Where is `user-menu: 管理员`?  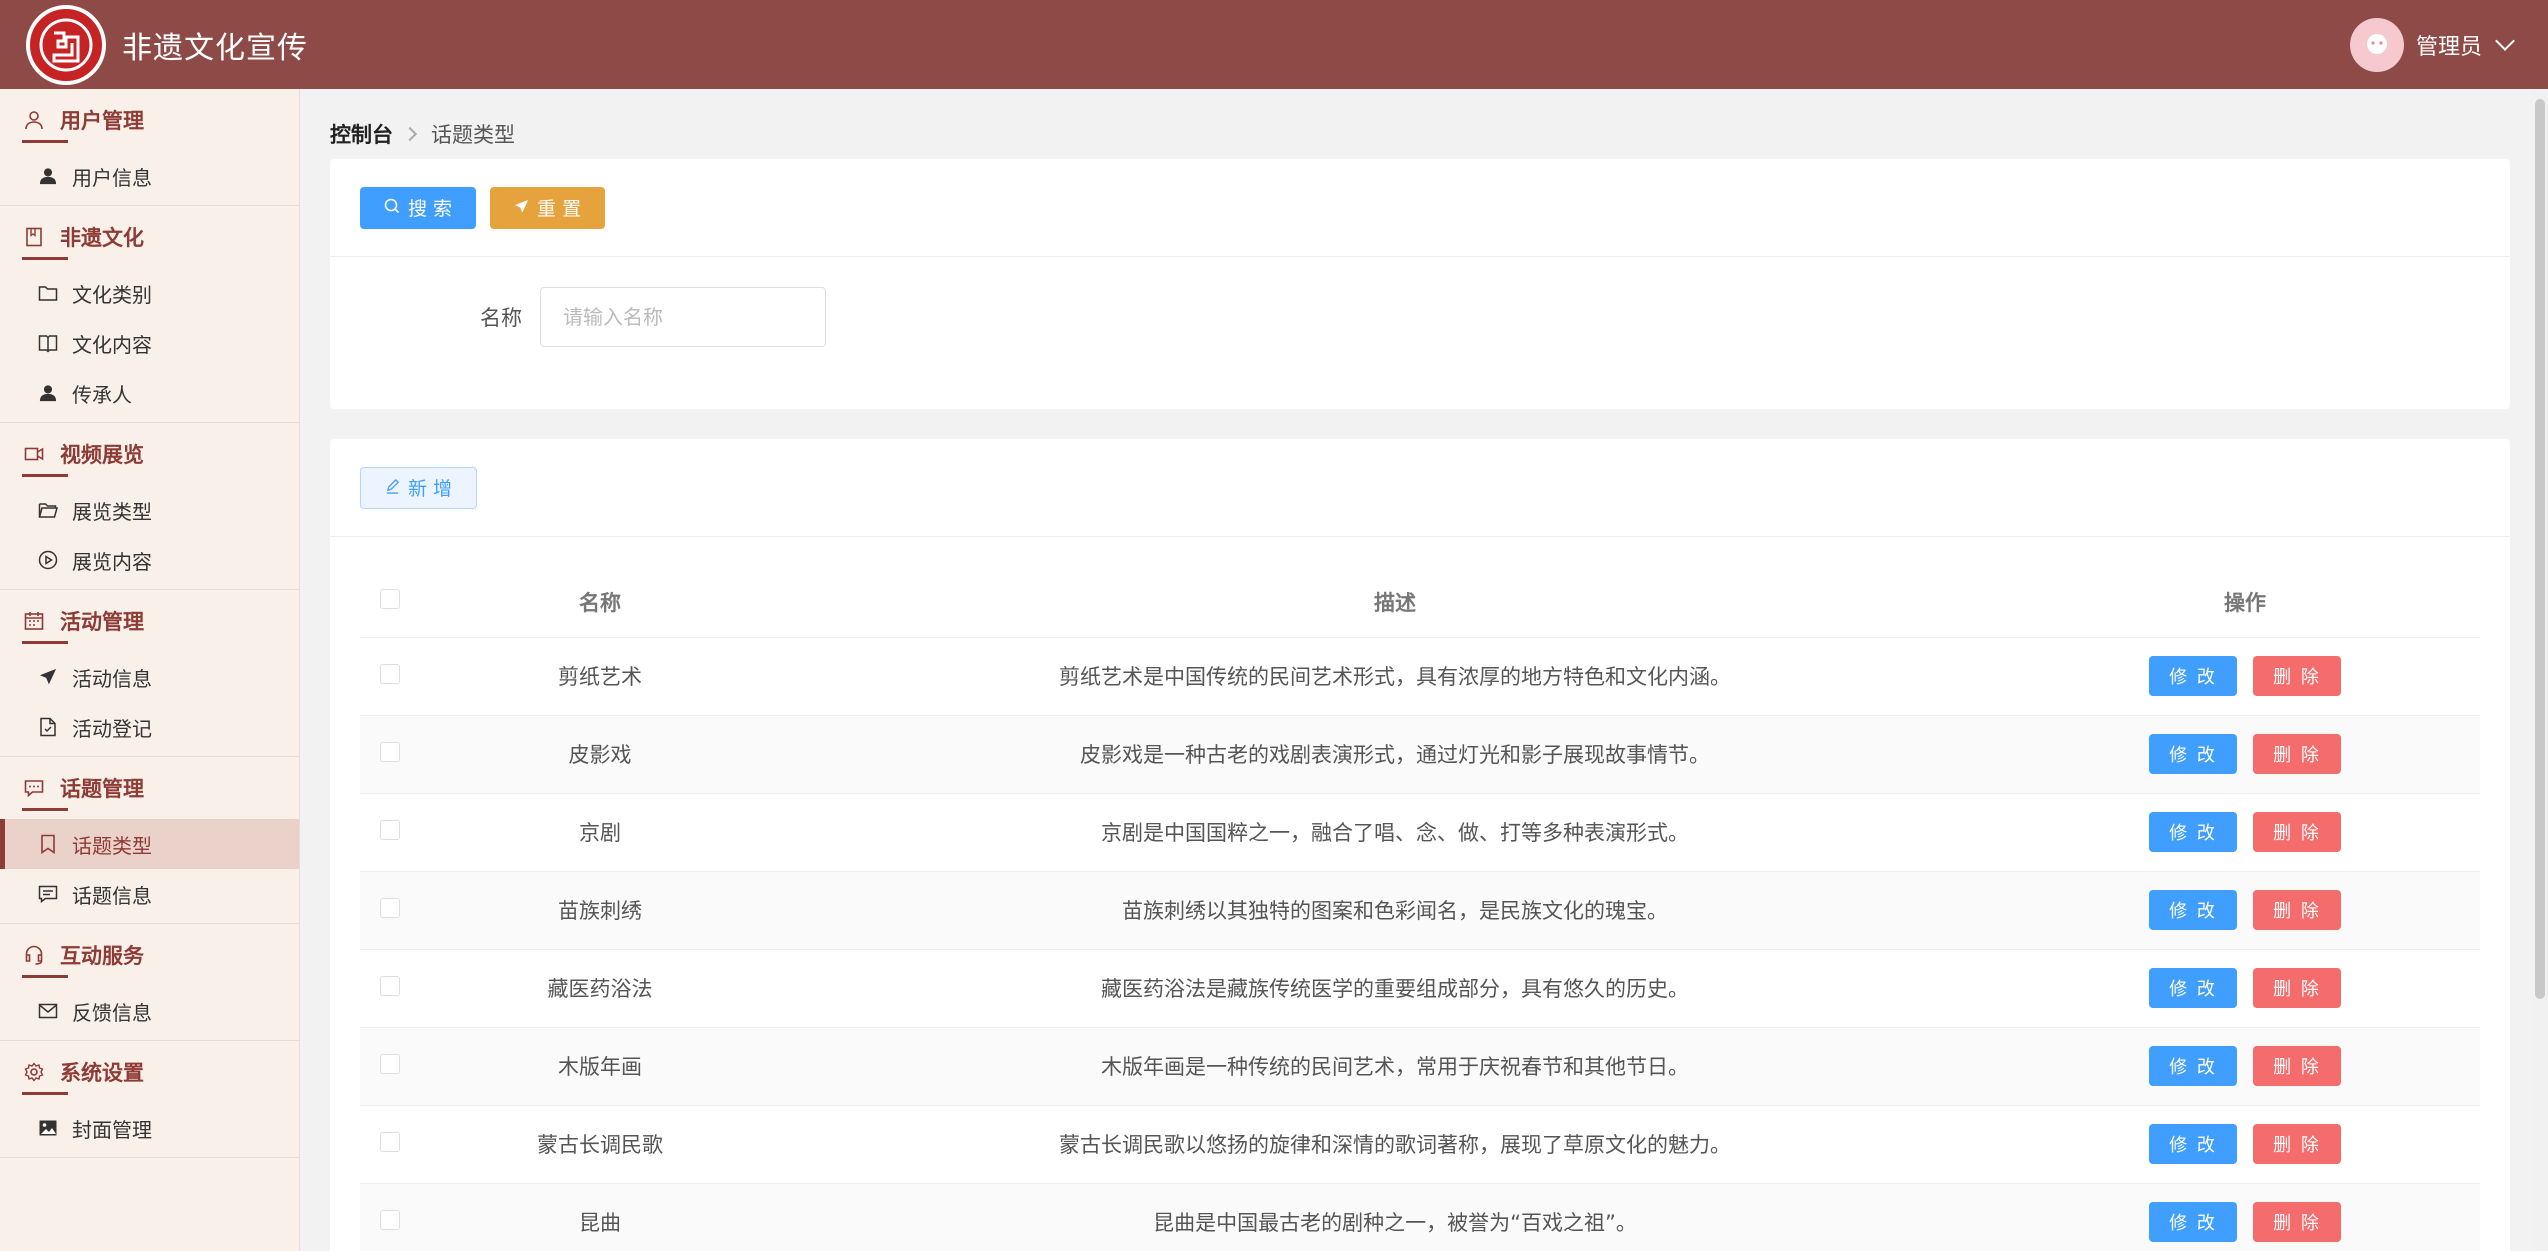
user-menu: 管理员 is located at coordinates (2432, 44).